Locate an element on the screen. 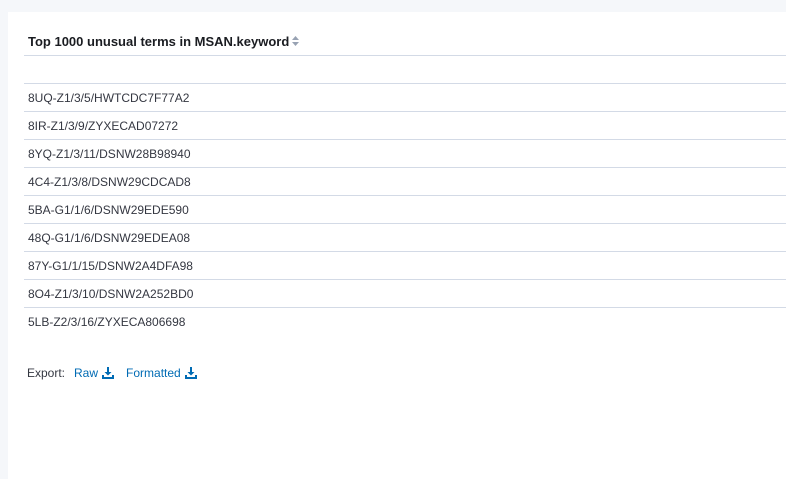  table-row: 4C4-Z1/3/8/DSNW29CDCAD8 is located at coordinates (405, 182).